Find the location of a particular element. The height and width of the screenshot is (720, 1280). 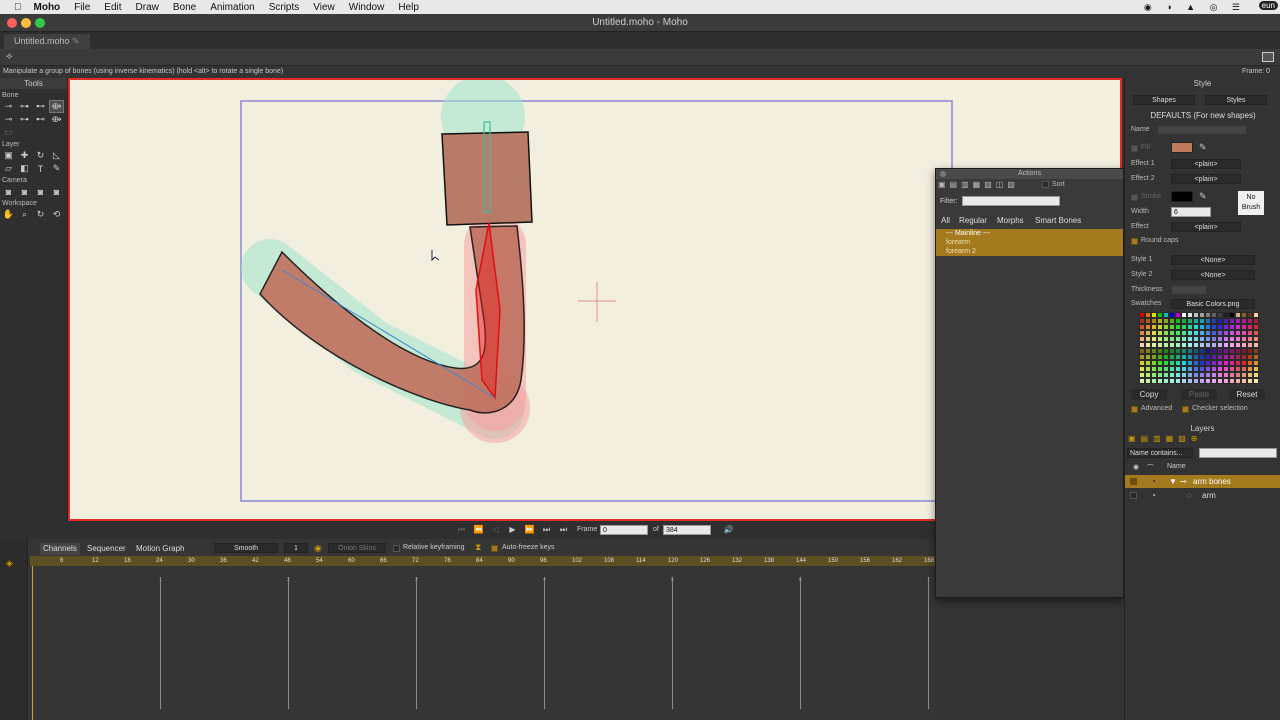

zoom-window-button is located at coordinates (40, 23).